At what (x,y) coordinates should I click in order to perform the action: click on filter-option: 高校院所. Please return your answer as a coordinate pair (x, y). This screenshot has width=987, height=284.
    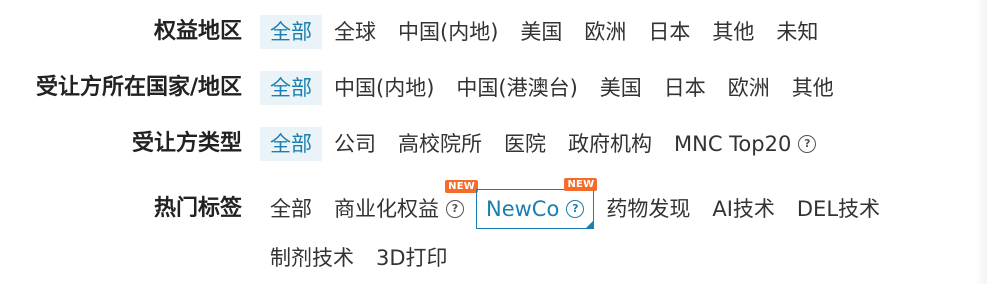
    Looking at the image, I should click on (440, 144).